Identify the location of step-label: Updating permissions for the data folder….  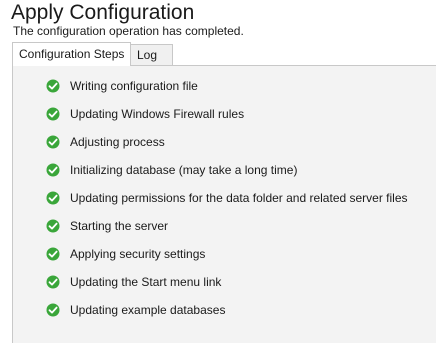
(239, 198).